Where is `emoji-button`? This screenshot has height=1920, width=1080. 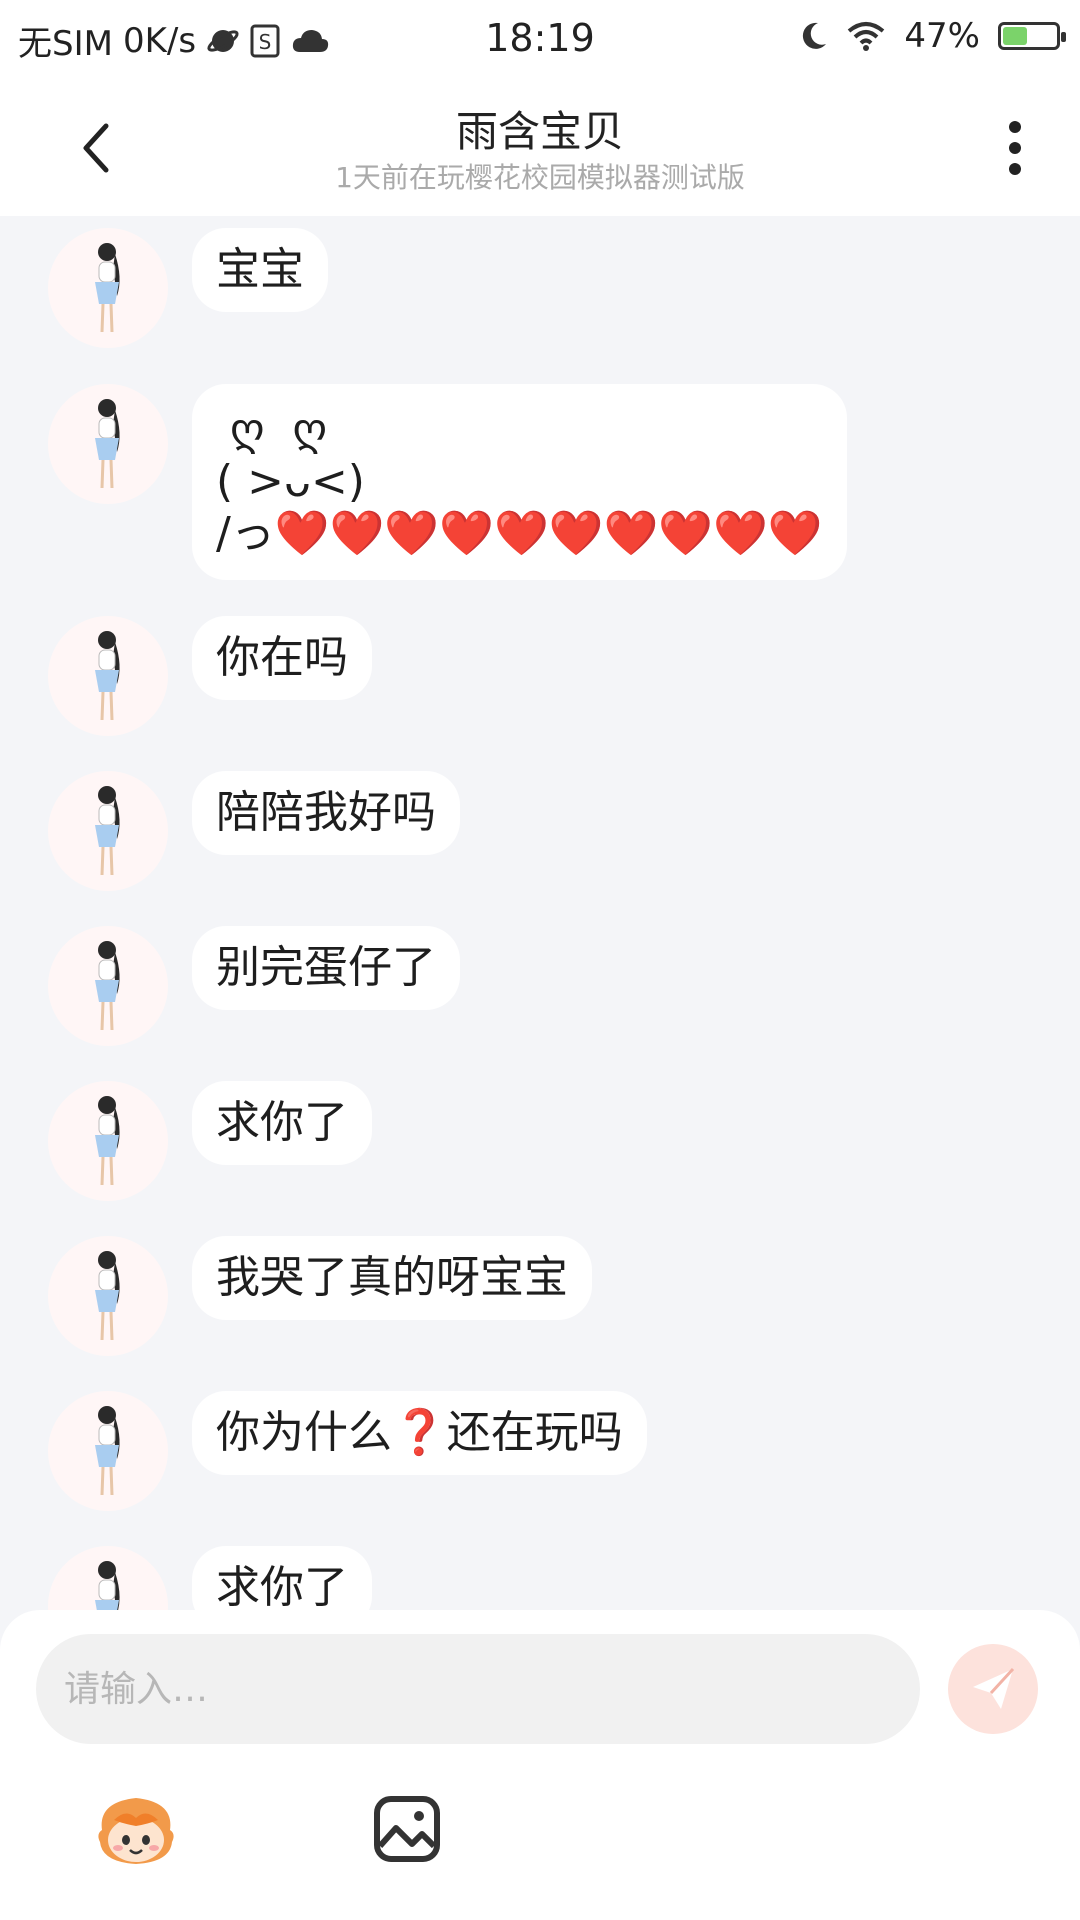 emoji-button is located at coordinates (136, 1829).